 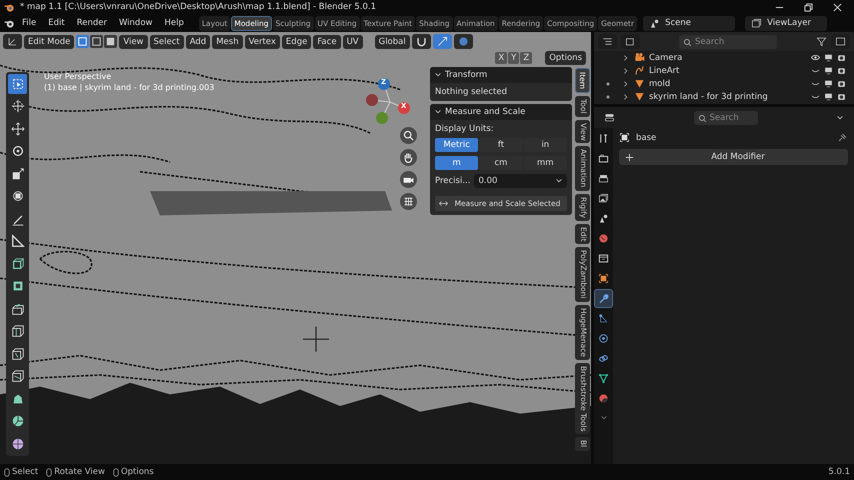 I want to click on filter-dropdown, so click(x=630, y=41).